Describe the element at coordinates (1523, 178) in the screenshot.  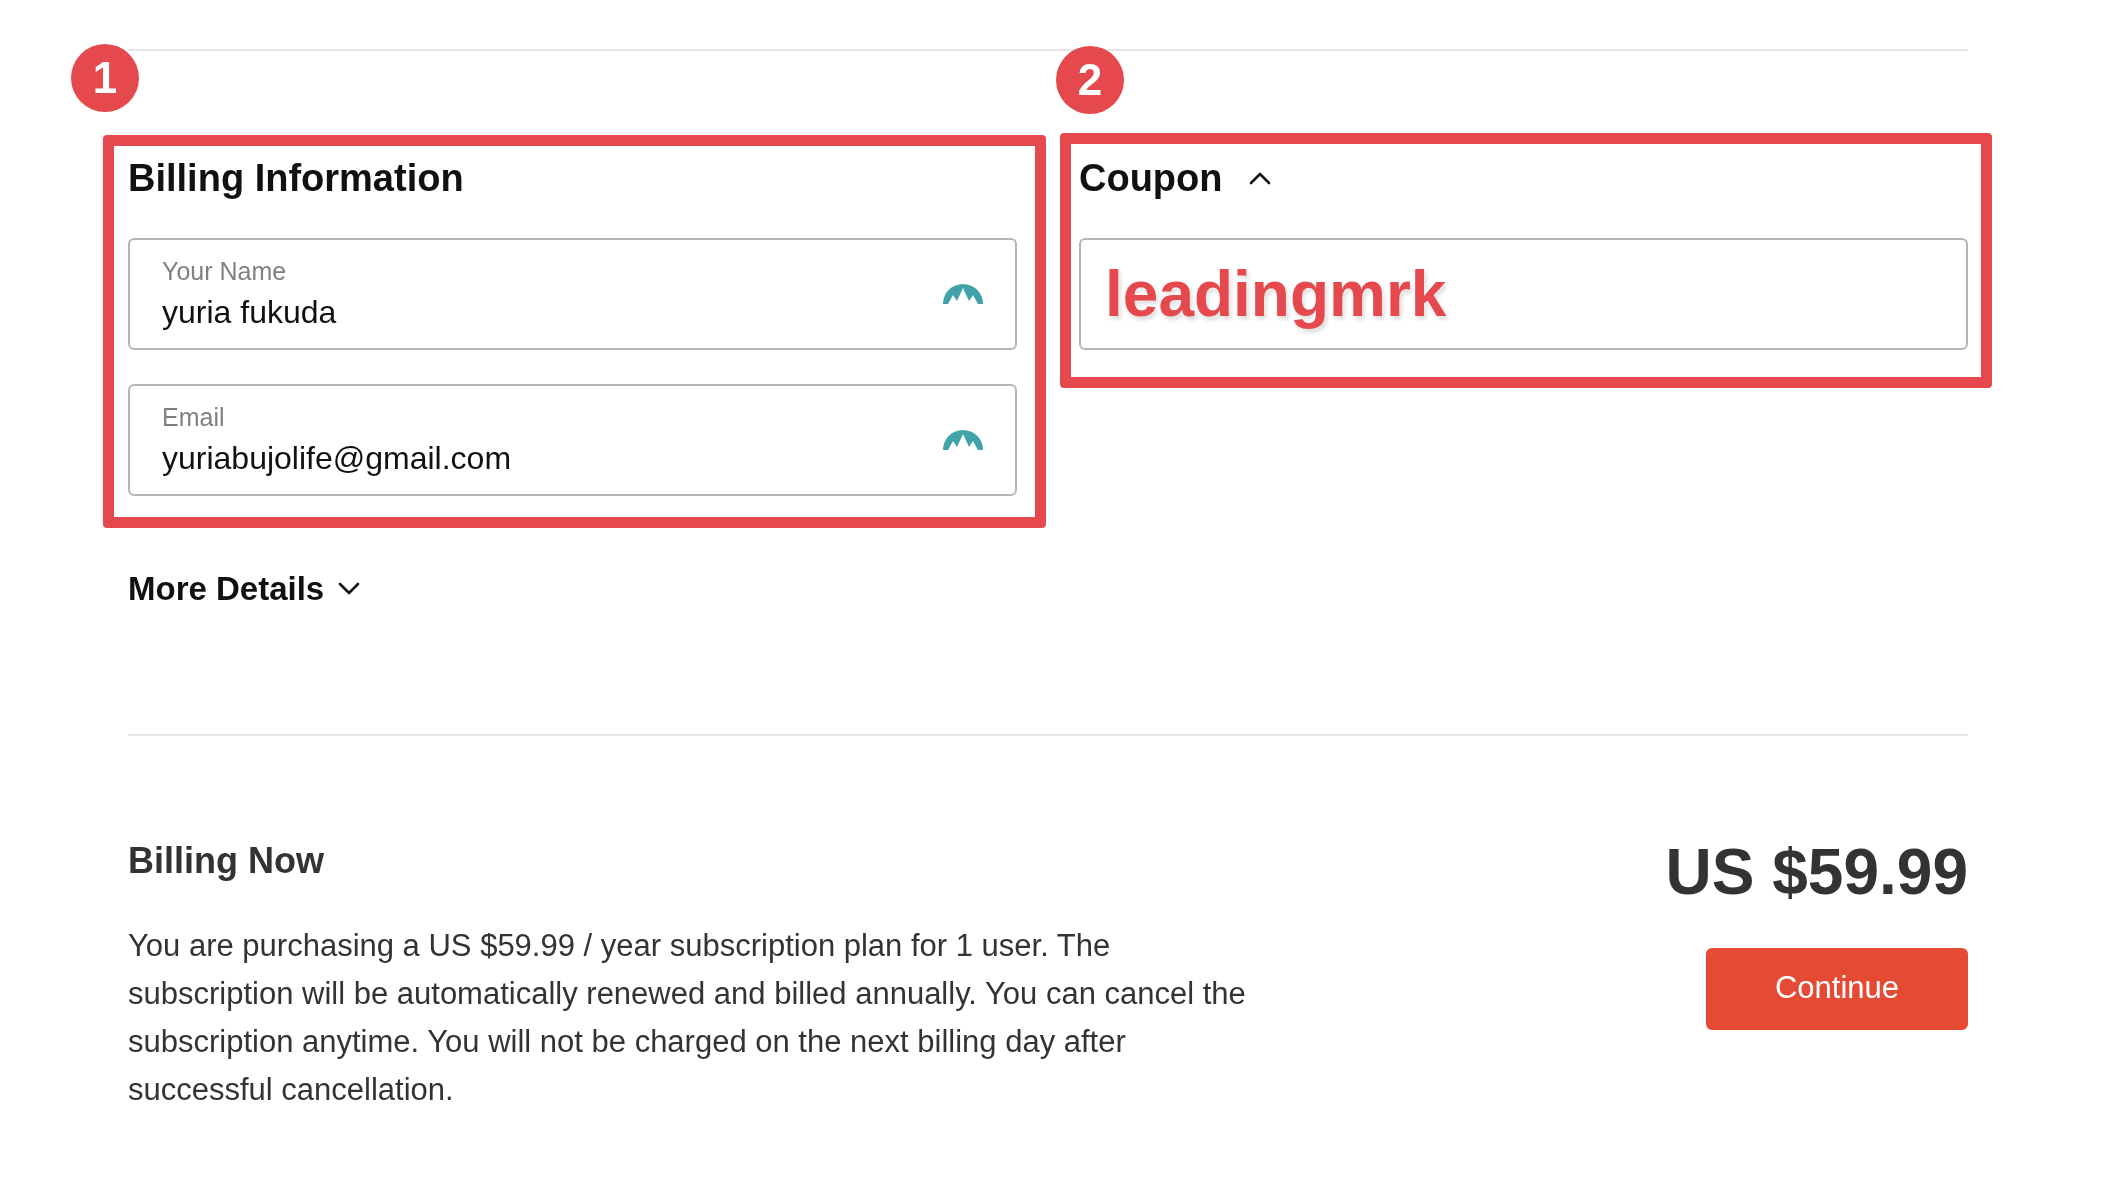
I see `coupon-toggle: Coupon` at that location.